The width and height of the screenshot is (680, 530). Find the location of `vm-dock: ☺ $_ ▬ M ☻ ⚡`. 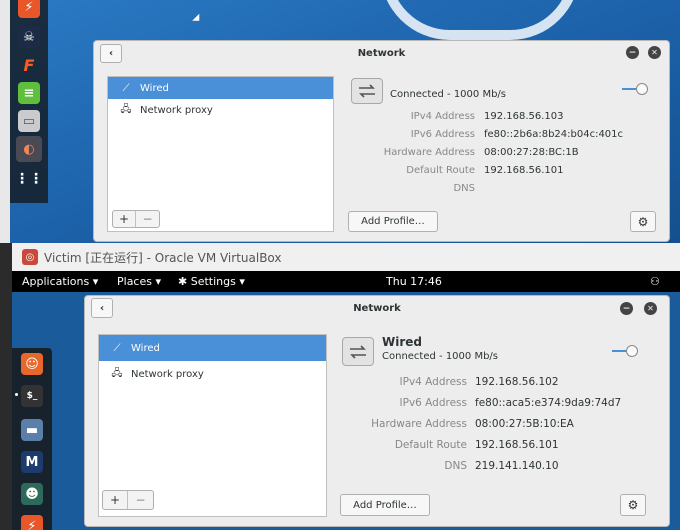

vm-dock: ☺ $_ ▬ M ☻ ⚡ is located at coordinates (32, 439).